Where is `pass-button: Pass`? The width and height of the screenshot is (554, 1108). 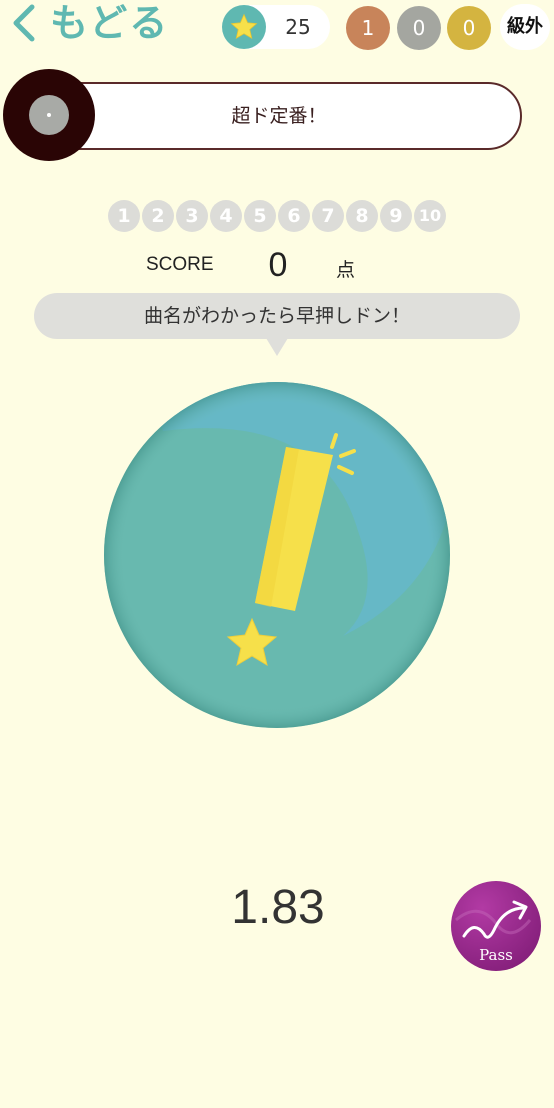
pass-button: Pass is located at coordinates (496, 926).